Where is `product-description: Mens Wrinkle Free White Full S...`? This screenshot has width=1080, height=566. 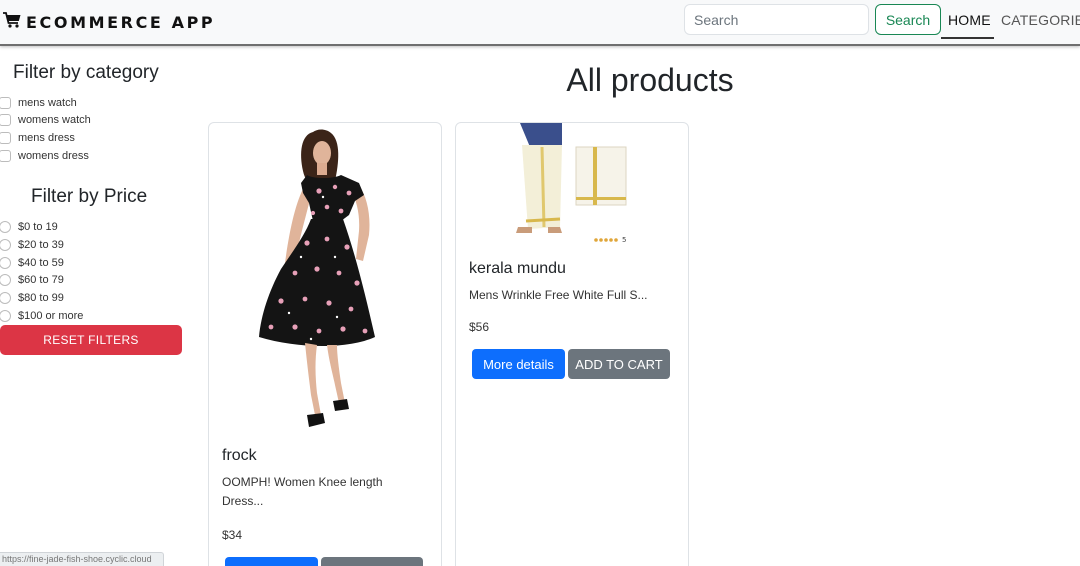 product-description: Mens Wrinkle Free White Full S... is located at coordinates (558, 295).